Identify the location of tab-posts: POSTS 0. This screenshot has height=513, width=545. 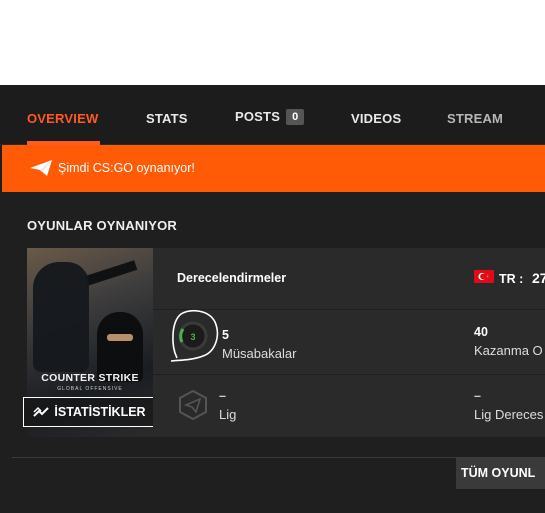
(270, 117).